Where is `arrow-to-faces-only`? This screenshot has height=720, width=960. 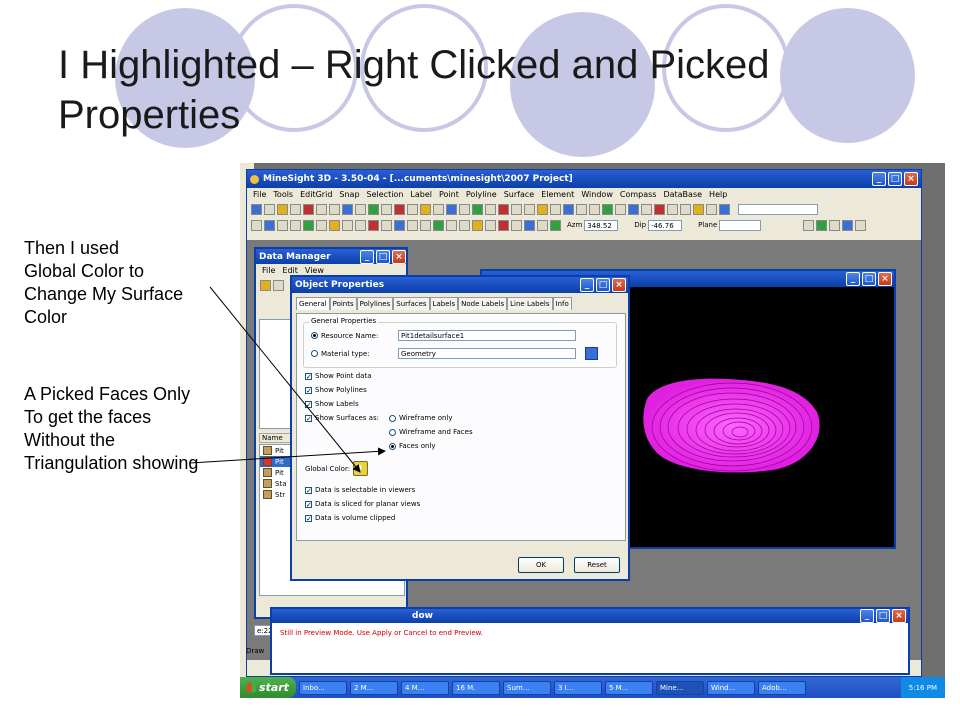 arrow-to-faces-only is located at coordinates (287, 455).